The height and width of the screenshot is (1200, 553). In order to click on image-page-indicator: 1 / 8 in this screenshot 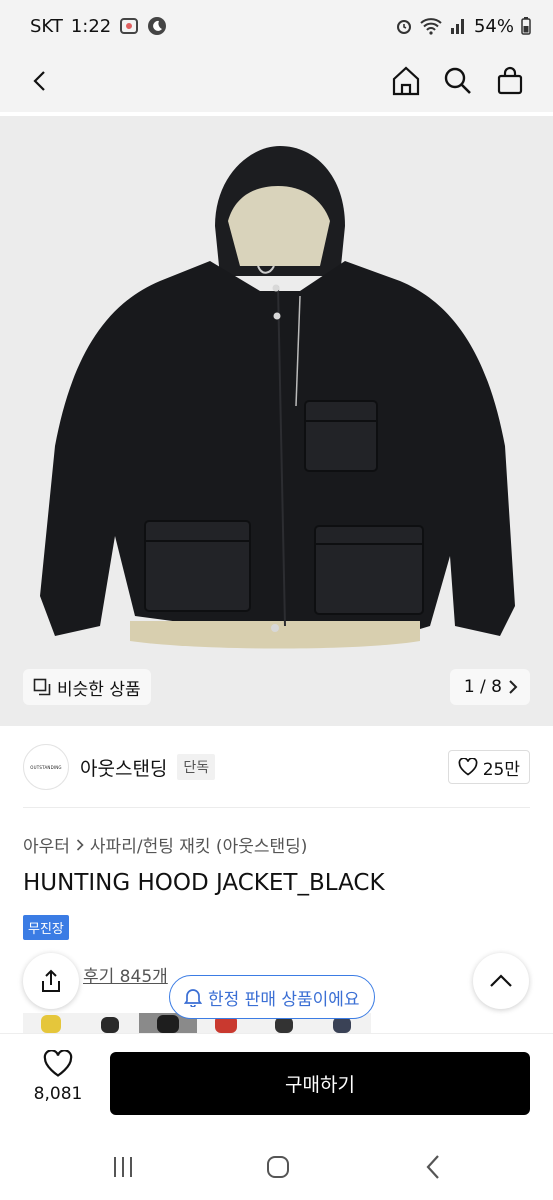, I will do `click(489, 687)`.